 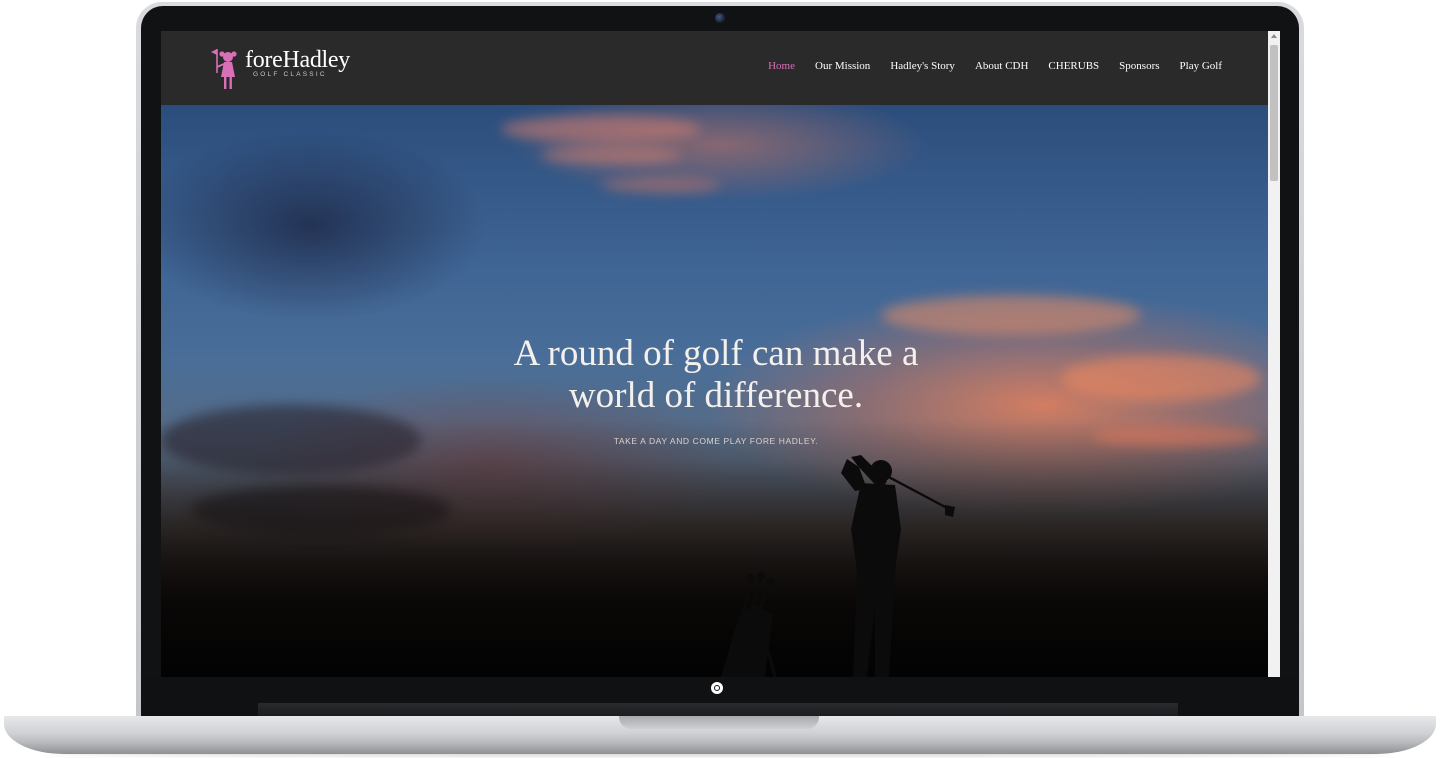 What do you see at coordinates (842, 66) in the screenshot?
I see `nav-item-our-mission: Our Mission` at bounding box center [842, 66].